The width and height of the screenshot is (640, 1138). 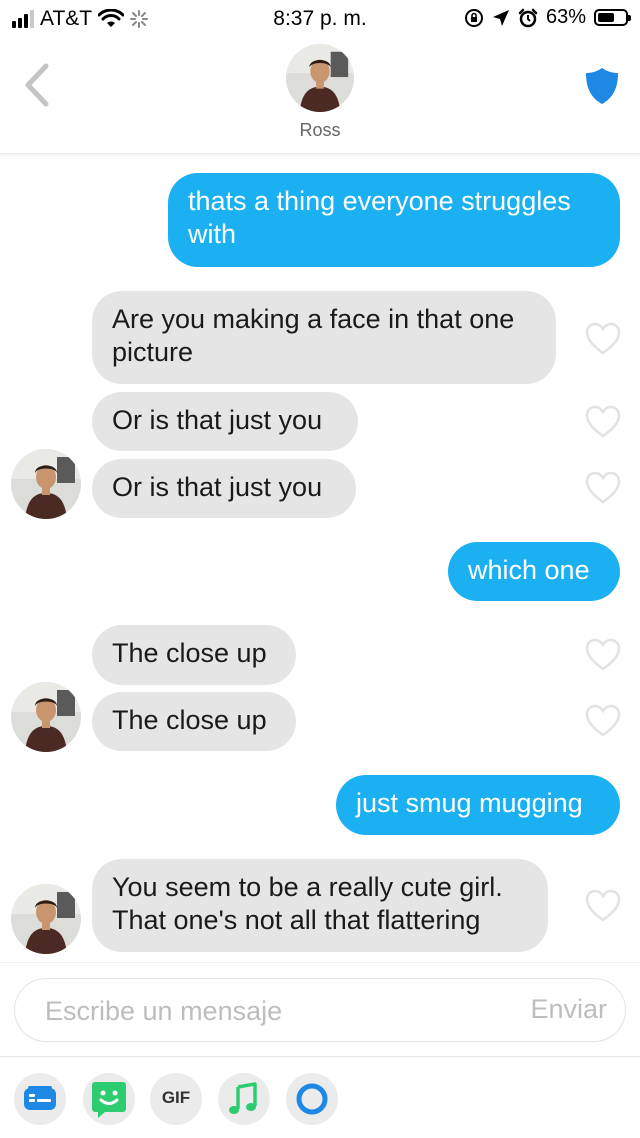 I want to click on stickers-button, so click(x=40, y=1099).